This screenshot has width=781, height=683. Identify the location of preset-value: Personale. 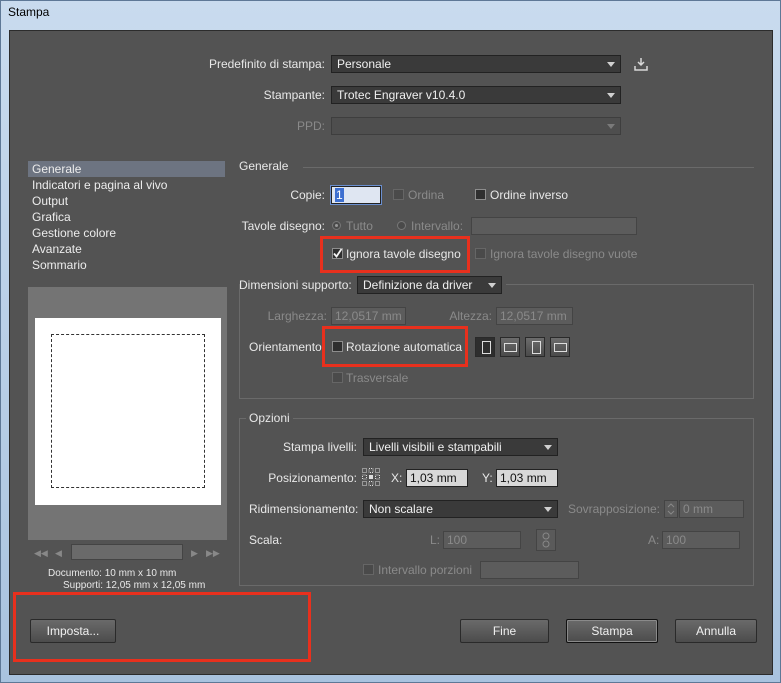
(364, 64).